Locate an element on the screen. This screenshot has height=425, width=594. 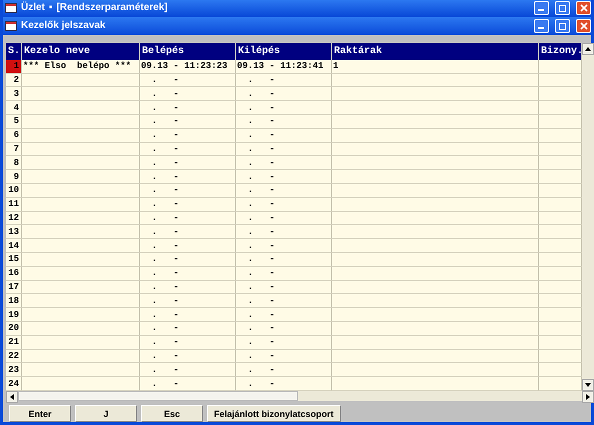
row-number: 18 is located at coordinates (14, 301).